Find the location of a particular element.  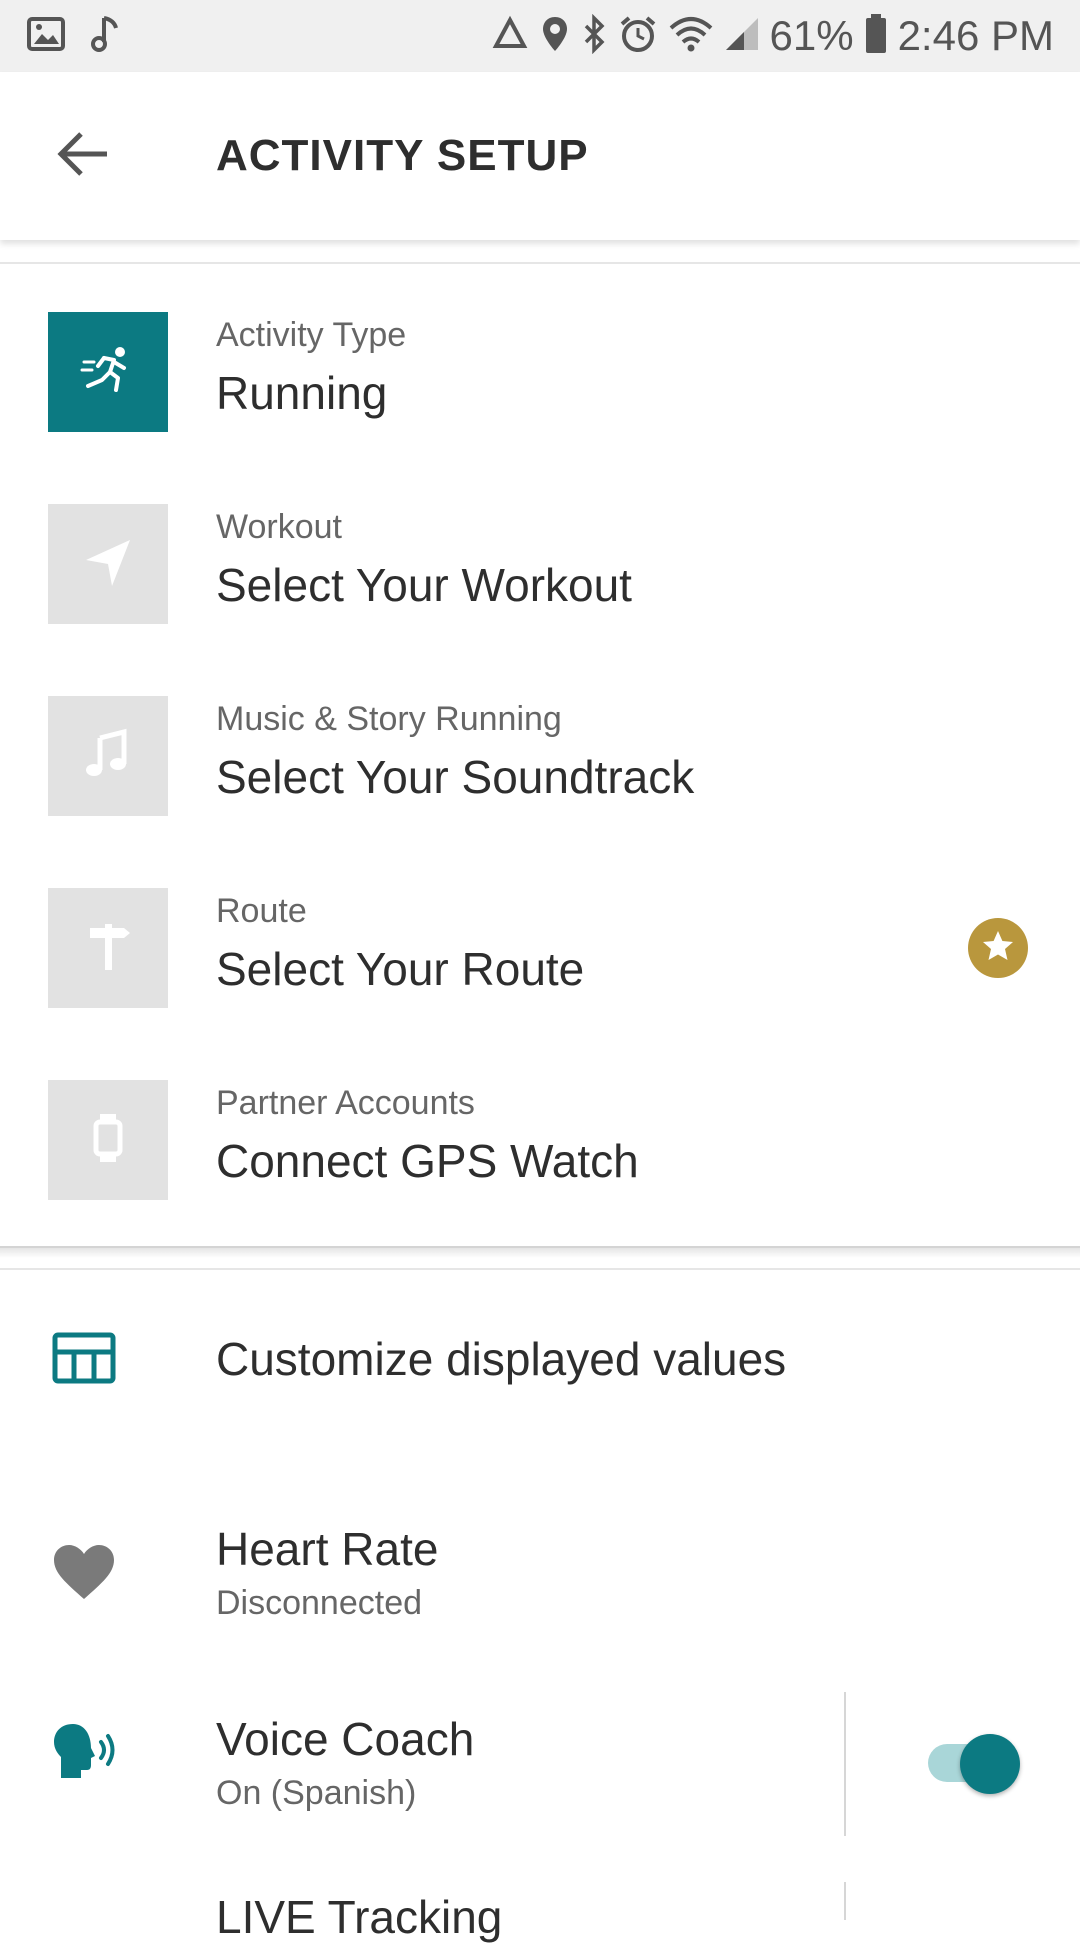

partner-accounts-value: Connect GPS Watch is located at coordinates (427, 1161).